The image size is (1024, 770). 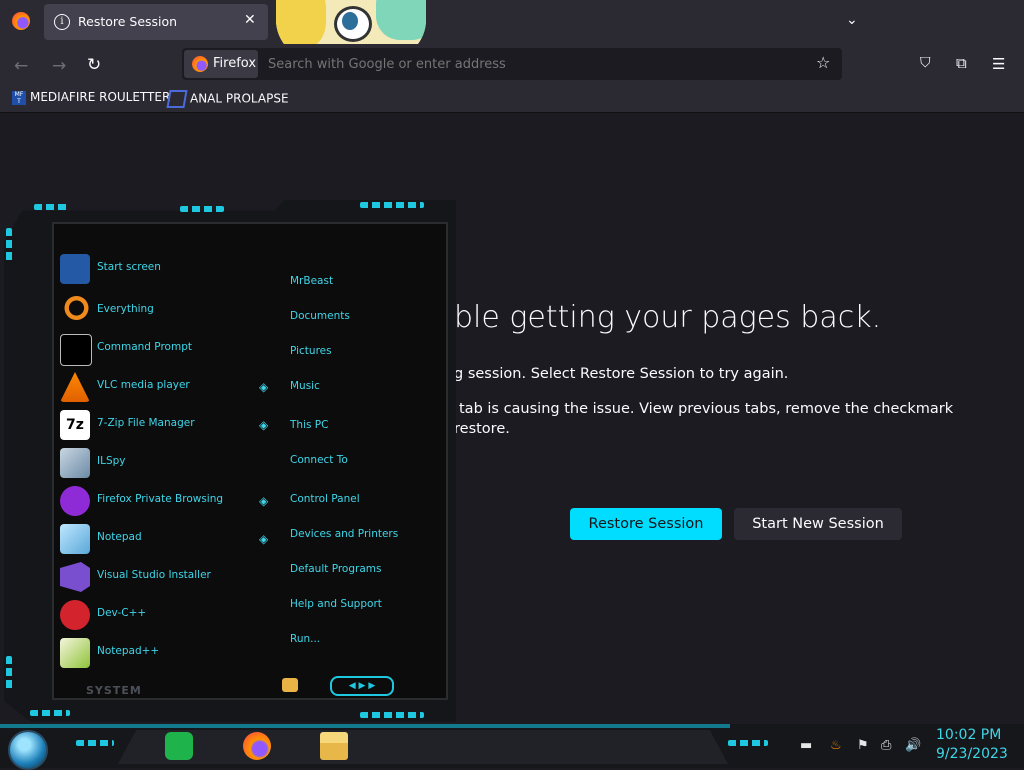 What do you see at coordinates (160, 269) in the screenshot?
I see `start-item-start-screen: Start screen` at bounding box center [160, 269].